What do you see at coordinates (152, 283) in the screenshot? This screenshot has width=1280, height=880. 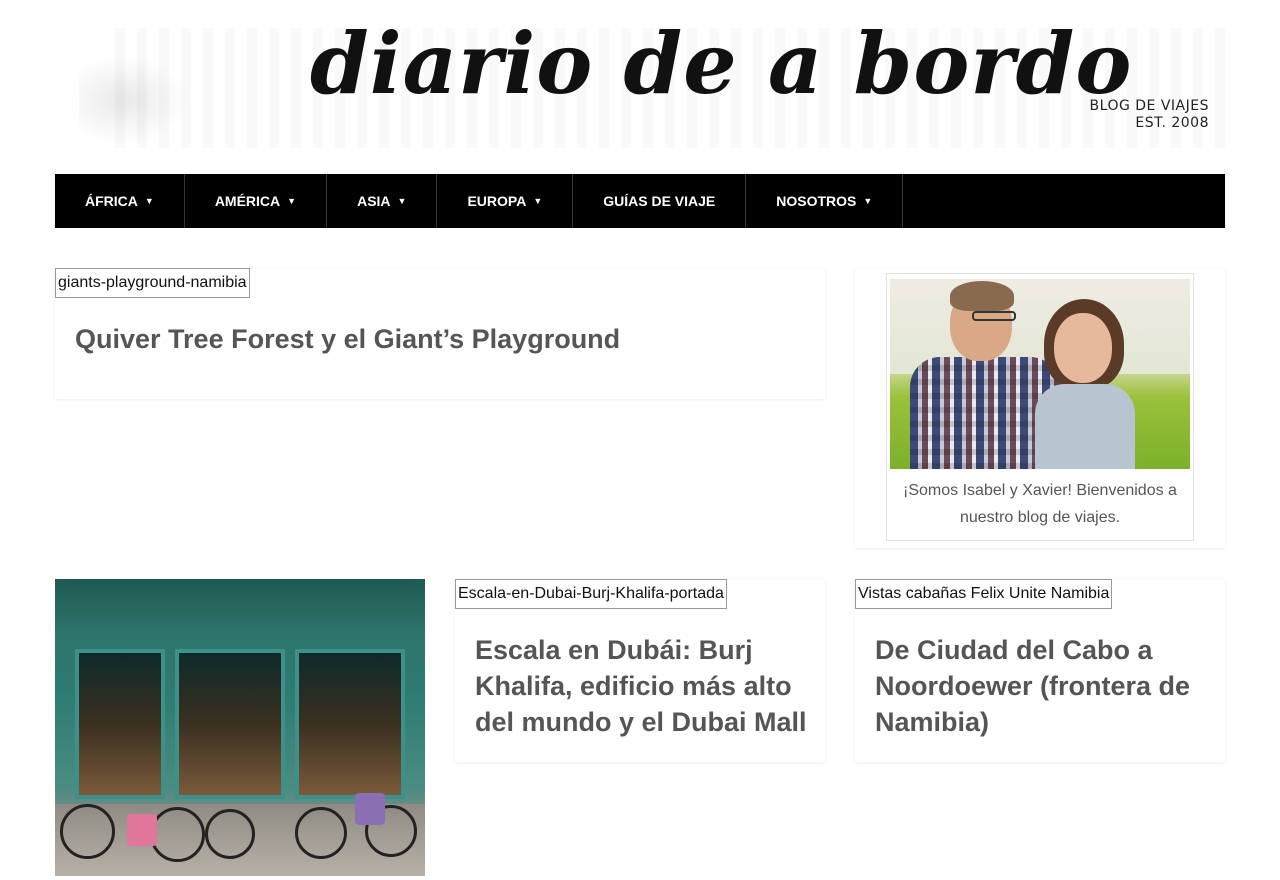 I see `post-image-alt-text: giants-playground-namibia` at bounding box center [152, 283].